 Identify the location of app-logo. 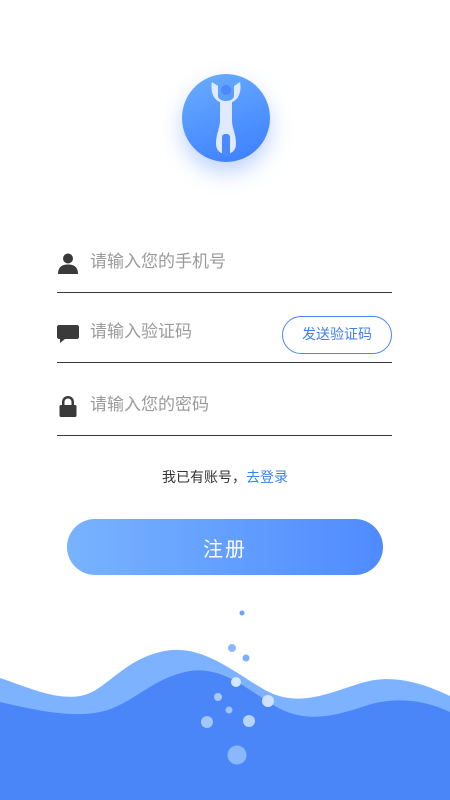
(226, 118).